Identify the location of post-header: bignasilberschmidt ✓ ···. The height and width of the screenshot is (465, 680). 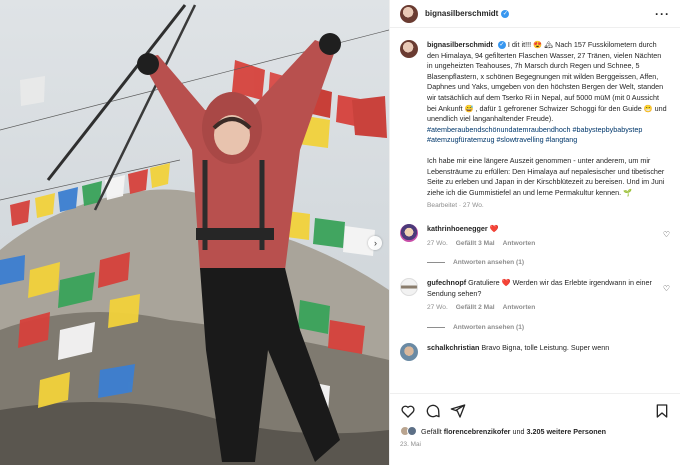
(535, 14).